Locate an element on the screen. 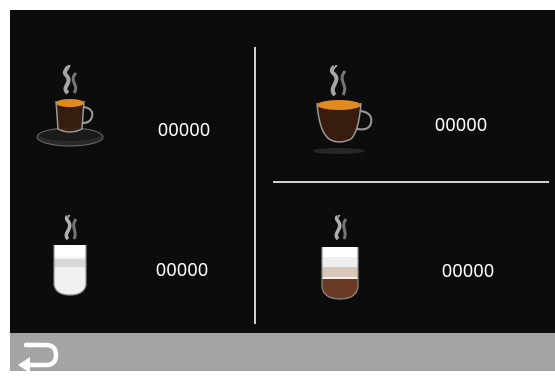  cappuccino-count: 00000 is located at coordinates (468, 271).